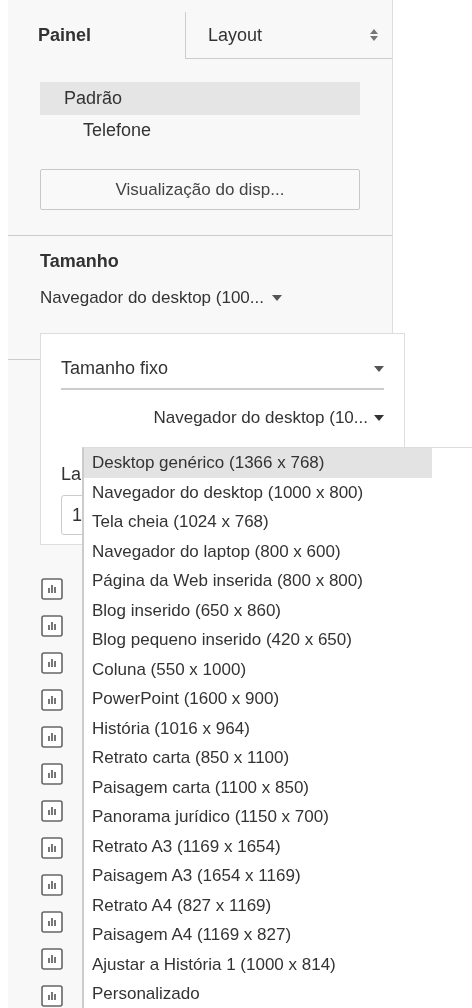 The image size is (472, 1008). Describe the element at coordinates (233, 935) in the screenshot. I see `menu-item: Paisagem A4 (1169 x 827)` at that location.